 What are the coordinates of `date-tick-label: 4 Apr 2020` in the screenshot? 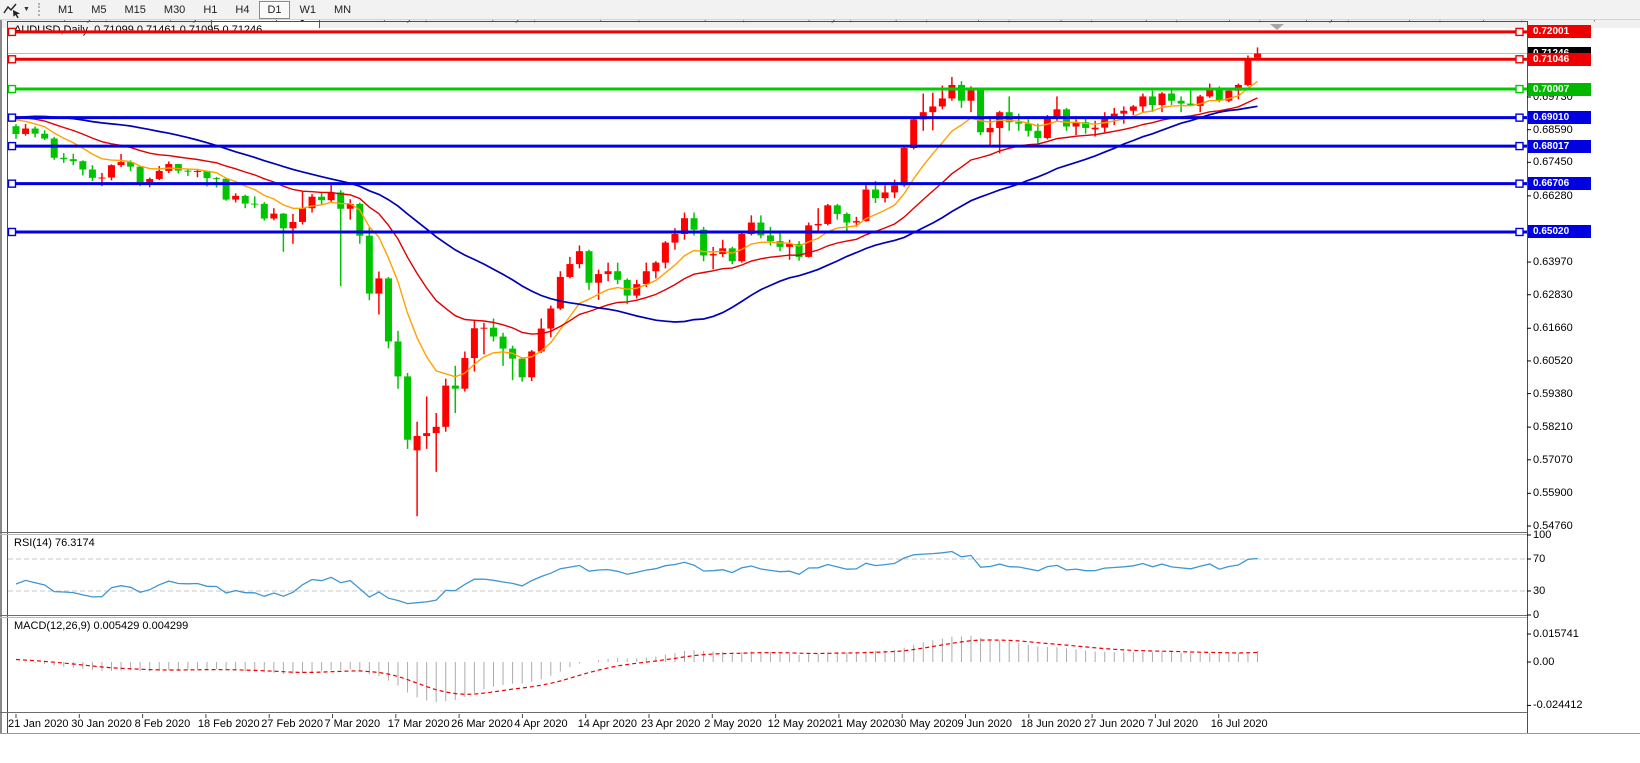 It's located at (541, 724).